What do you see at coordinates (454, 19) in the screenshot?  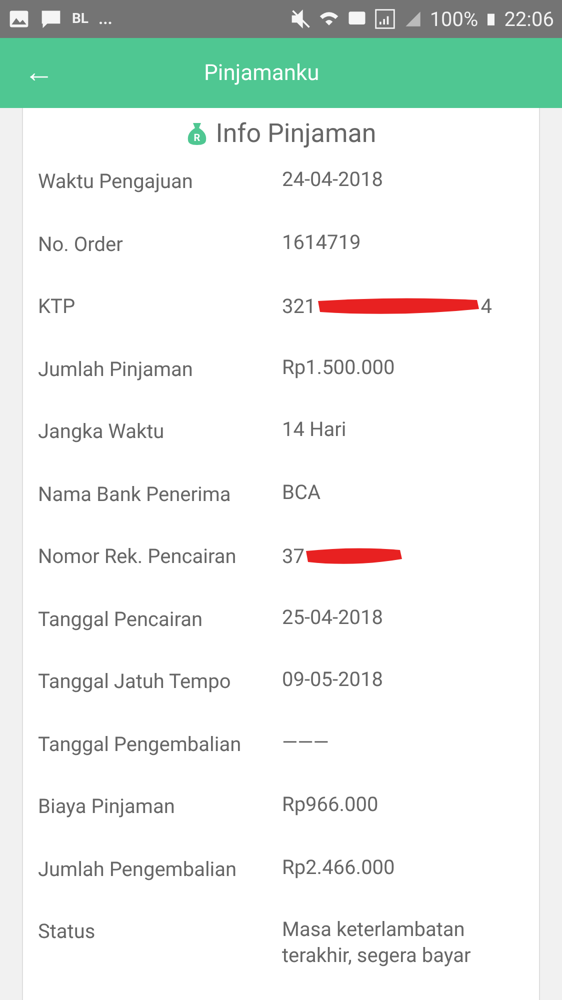 I see `battery-percent: 100%` at bounding box center [454, 19].